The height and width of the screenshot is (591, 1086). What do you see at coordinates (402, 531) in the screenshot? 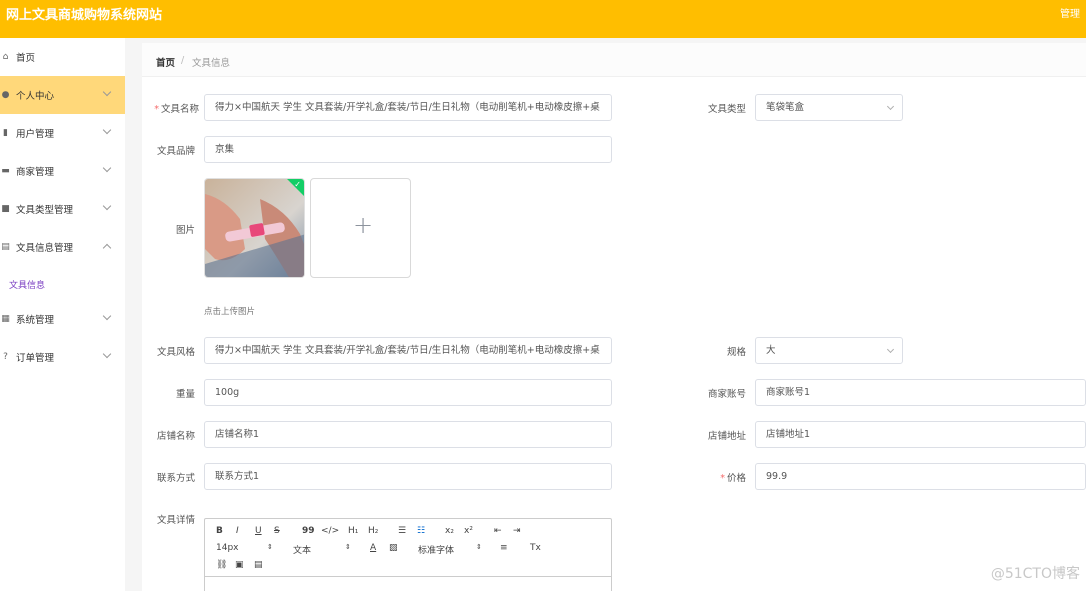
I see `ordered-list-button: ☰` at bounding box center [402, 531].